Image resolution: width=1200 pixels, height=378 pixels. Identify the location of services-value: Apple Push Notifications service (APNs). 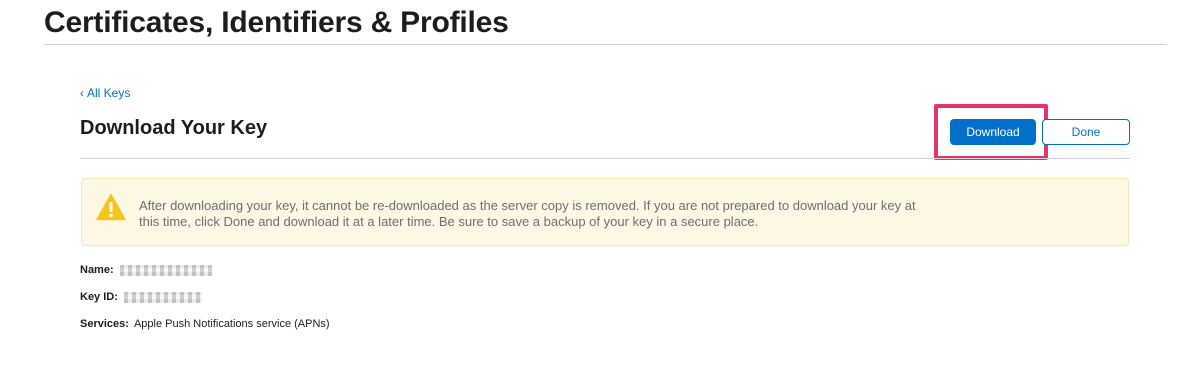
(231, 324).